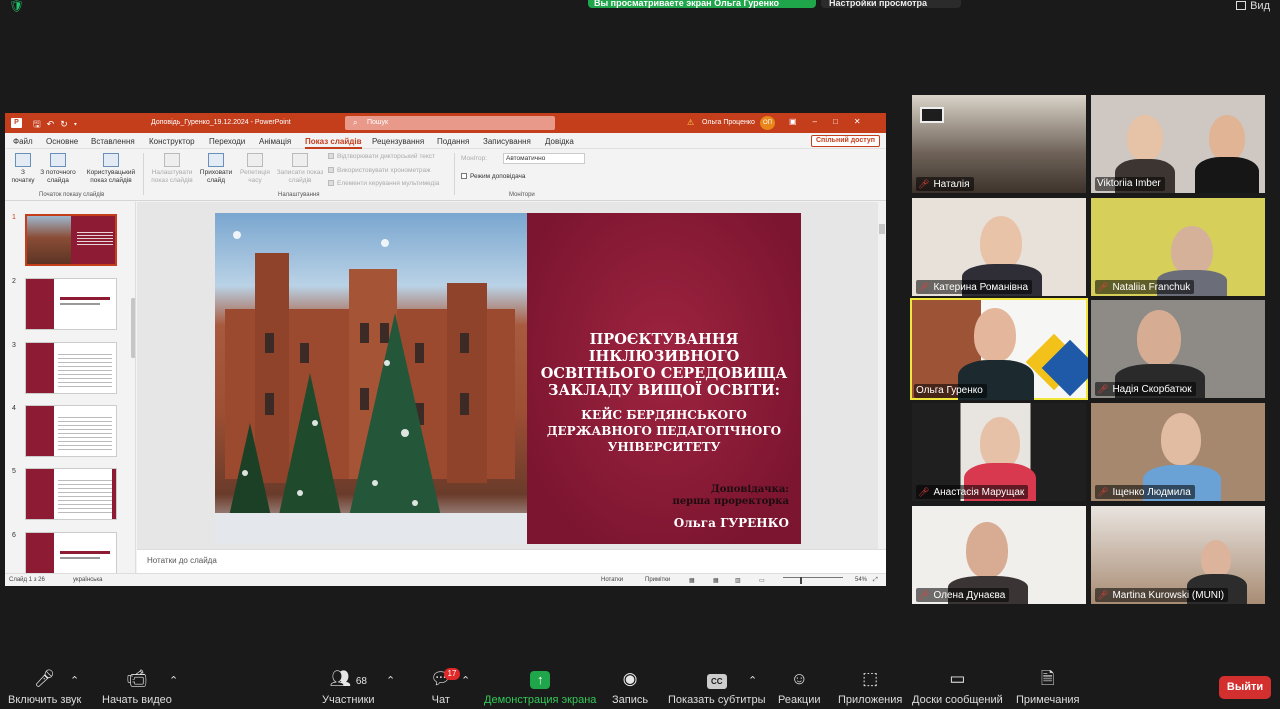 This screenshot has width=1280, height=709. I want to click on tab-animations: Анімація, so click(275, 141).